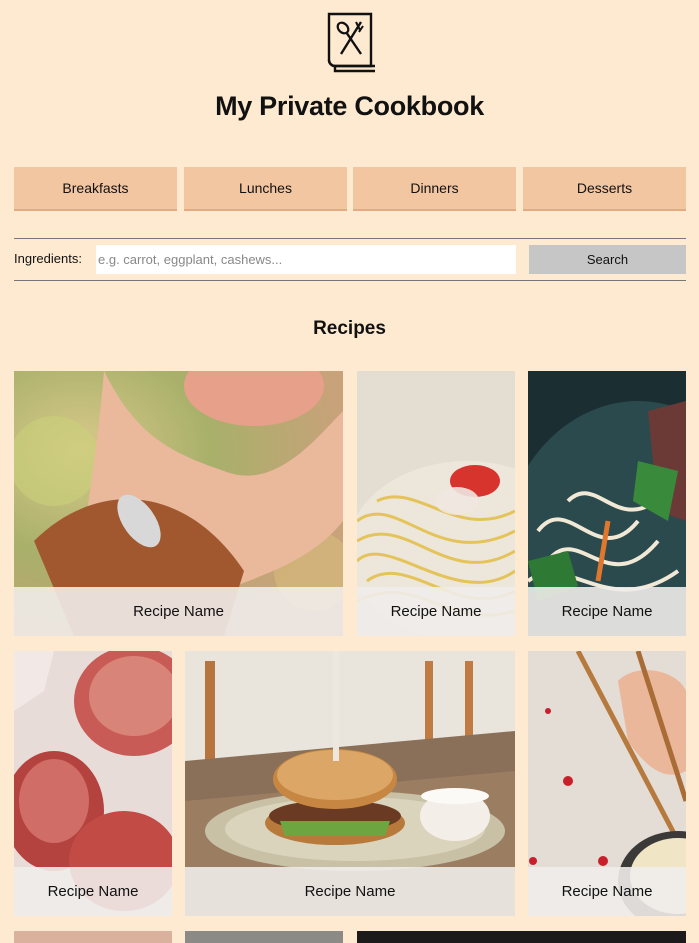 The height and width of the screenshot is (943, 699). What do you see at coordinates (349, 328) in the screenshot?
I see `recipes-heading: Recipes` at bounding box center [349, 328].